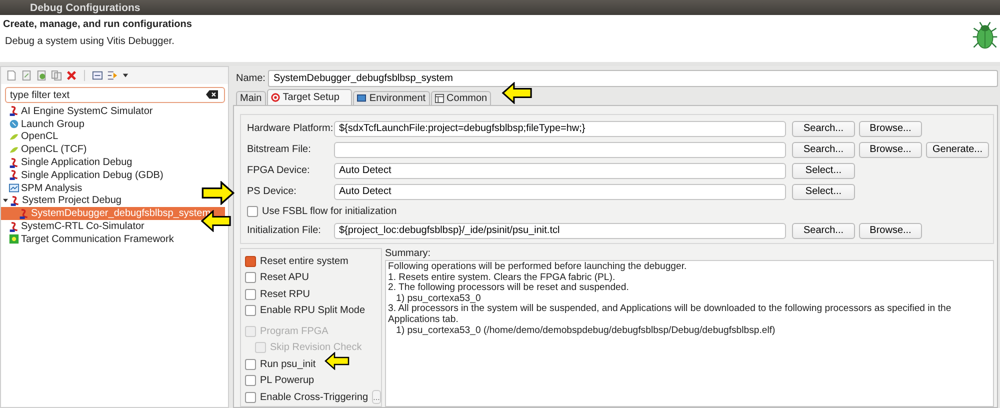 The image size is (1000, 408). I want to click on summary-line: 3. All processors in the system will be suspended, and Applications will be downloaded to the following processors as specified in the Applications tab., so click(670, 315).